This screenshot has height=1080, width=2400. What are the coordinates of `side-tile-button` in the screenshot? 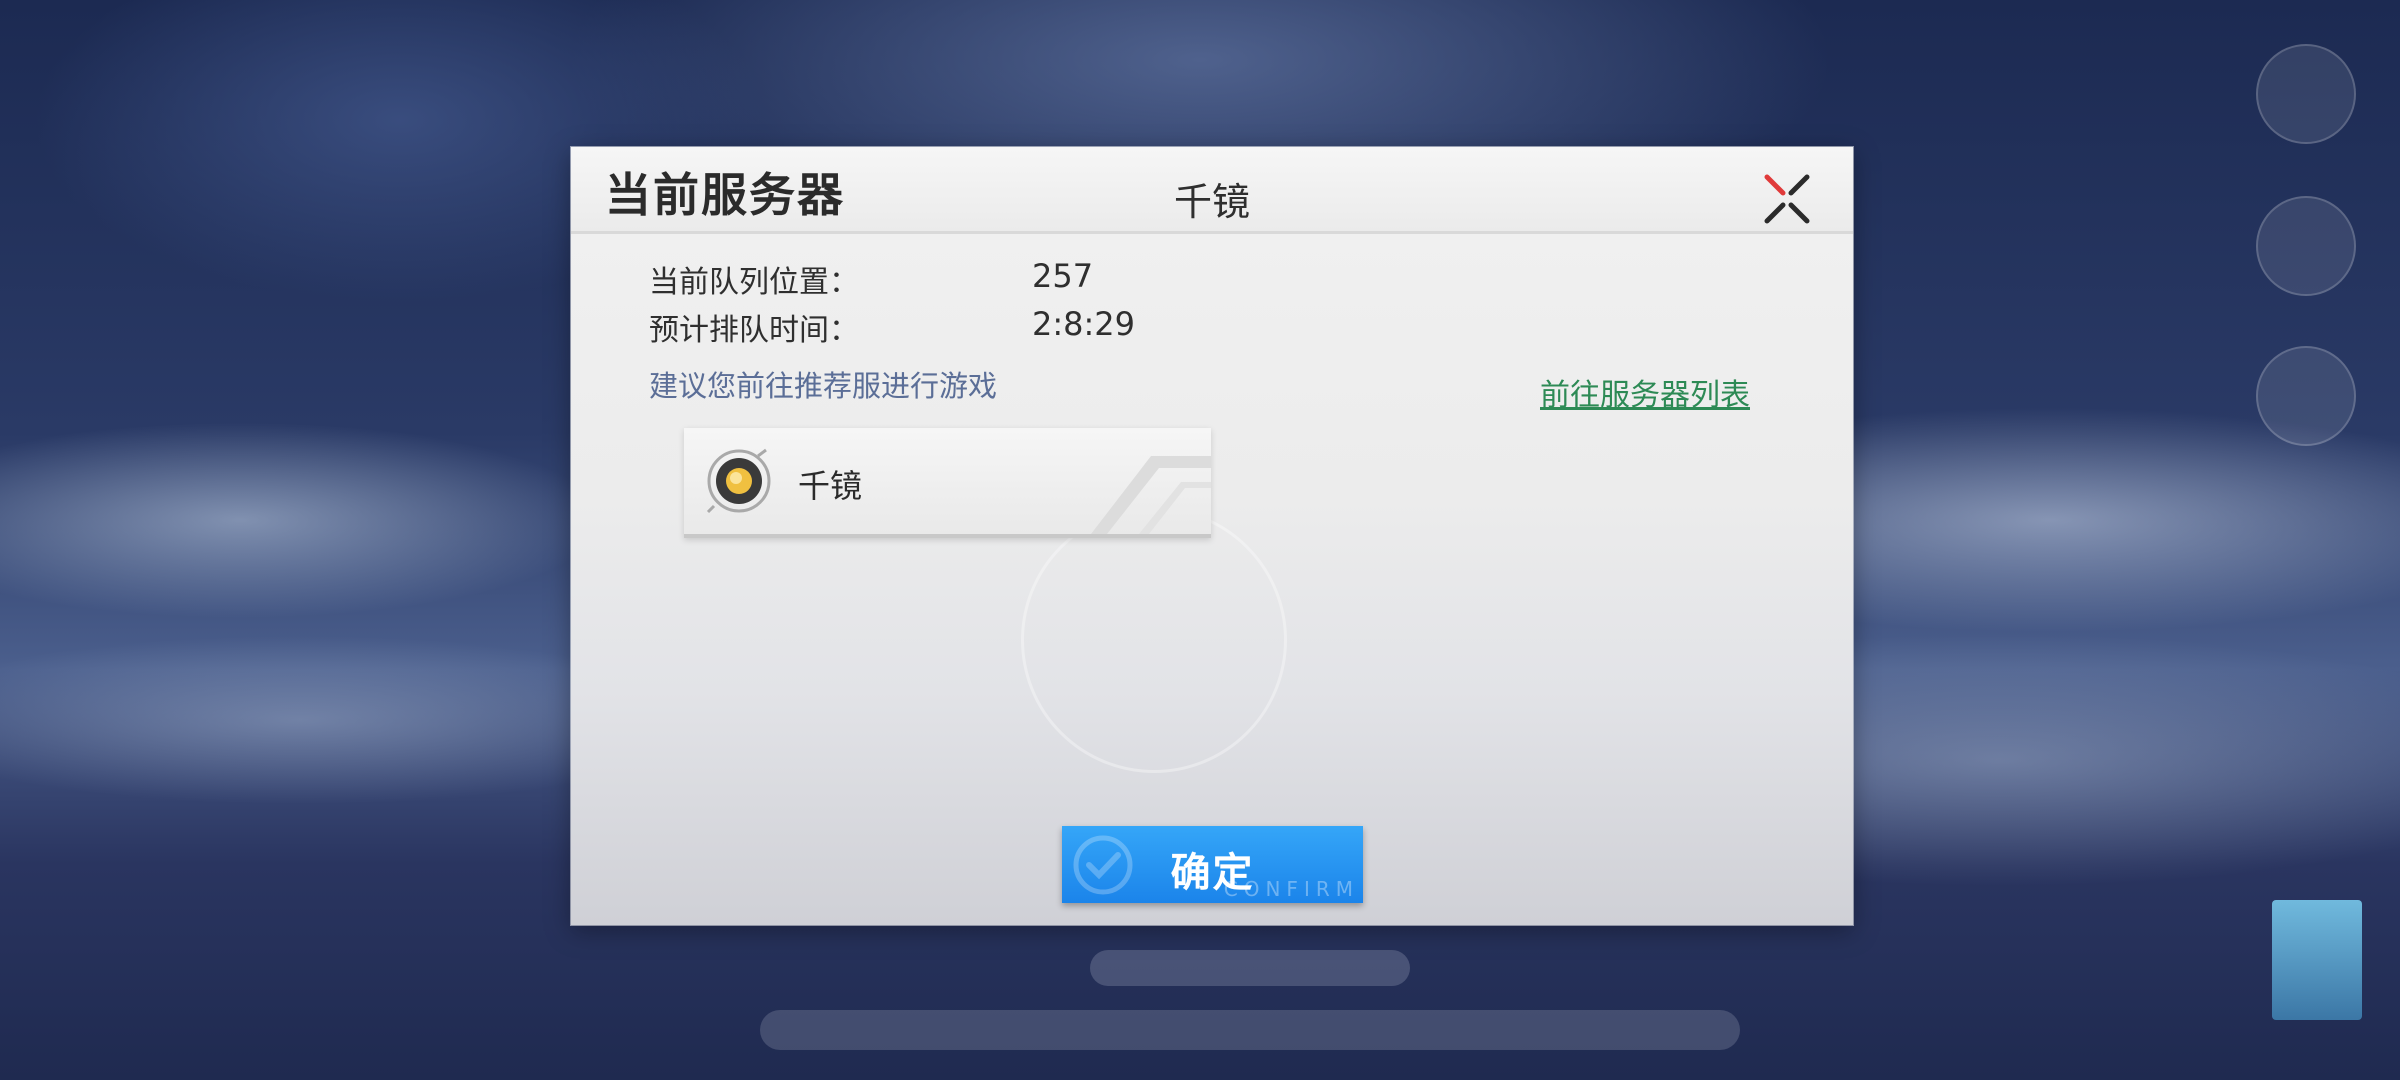 It's located at (2317, 960).